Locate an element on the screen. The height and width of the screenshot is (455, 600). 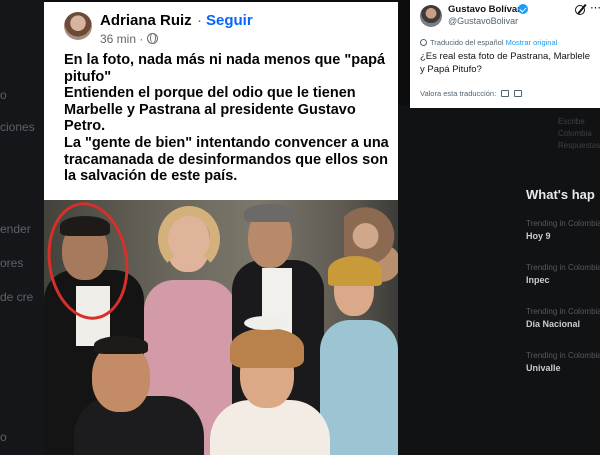
trend-item: Univalle is located at coordinates (543, 368).